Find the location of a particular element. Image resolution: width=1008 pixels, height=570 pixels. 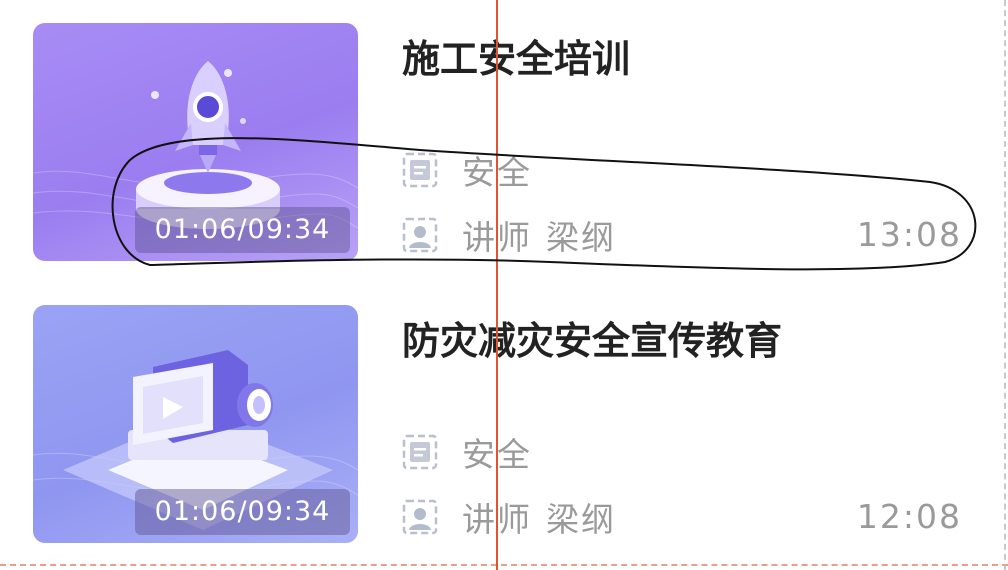

course-time: 13:08 is located at coordinates (909, 234).